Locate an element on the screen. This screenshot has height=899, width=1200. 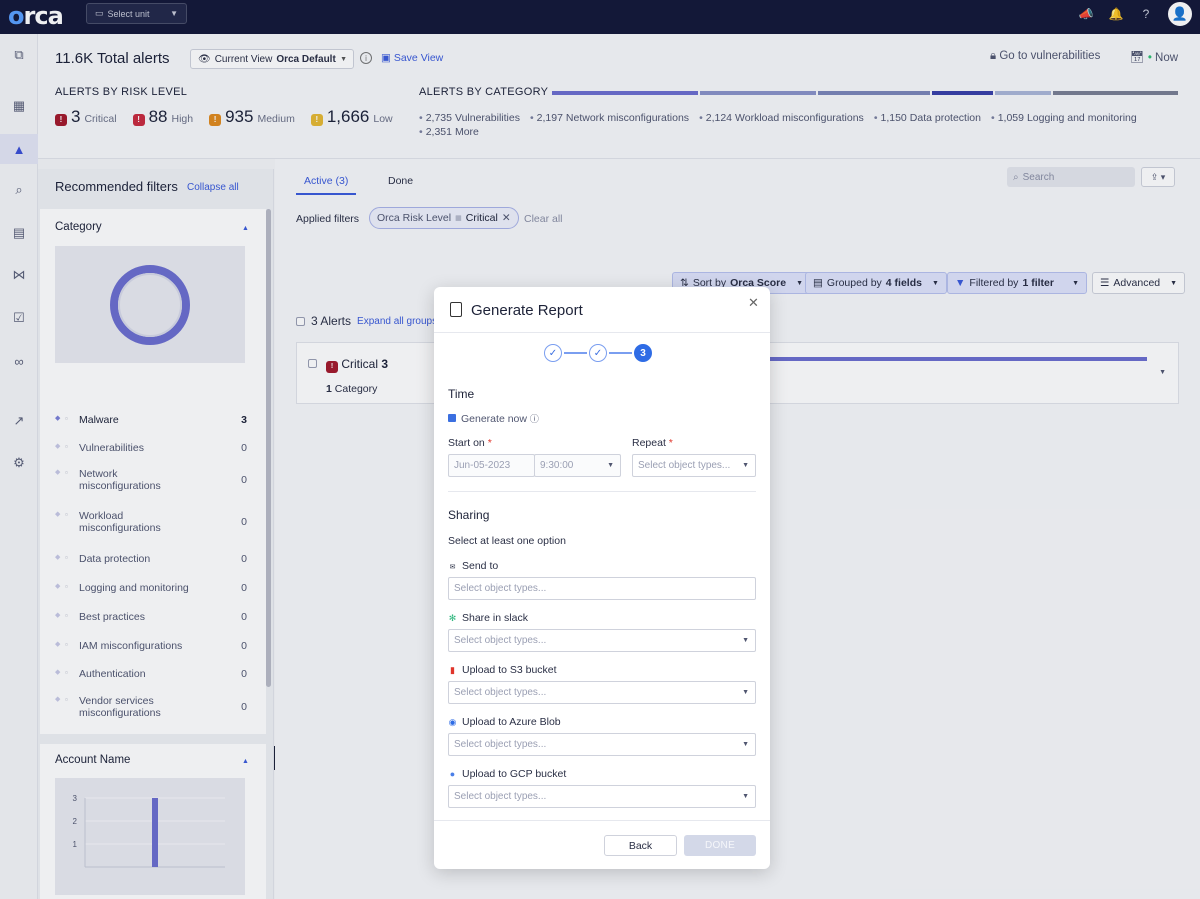
s3-text: Upload to S3 bucket is located at coordinates (509, 670).